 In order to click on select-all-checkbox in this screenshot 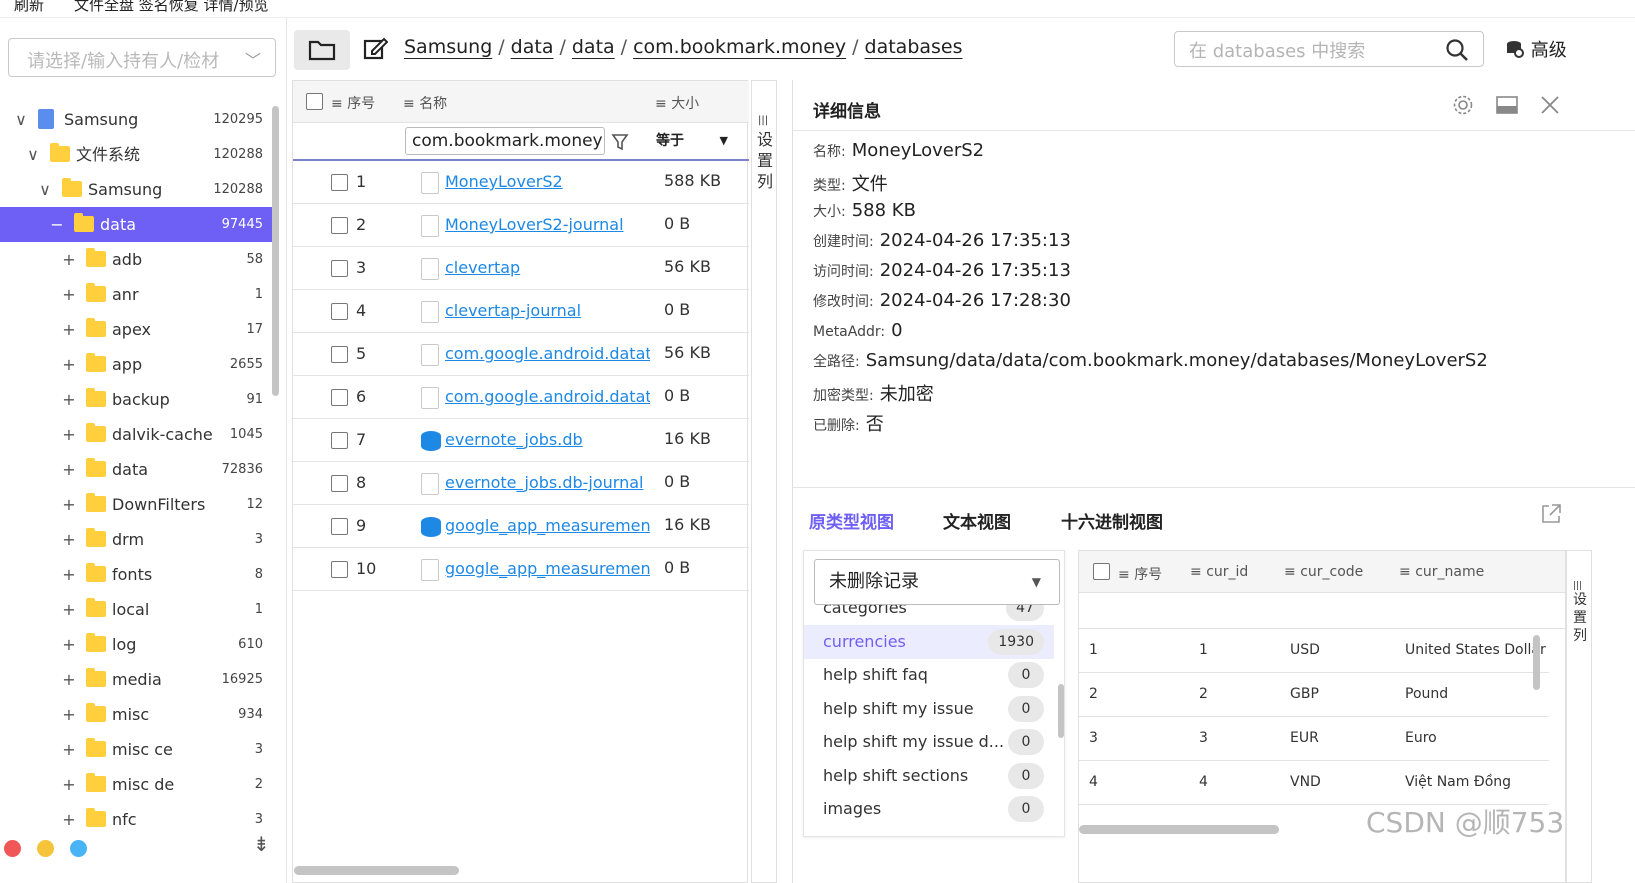, I will do `click(314, 101)`.